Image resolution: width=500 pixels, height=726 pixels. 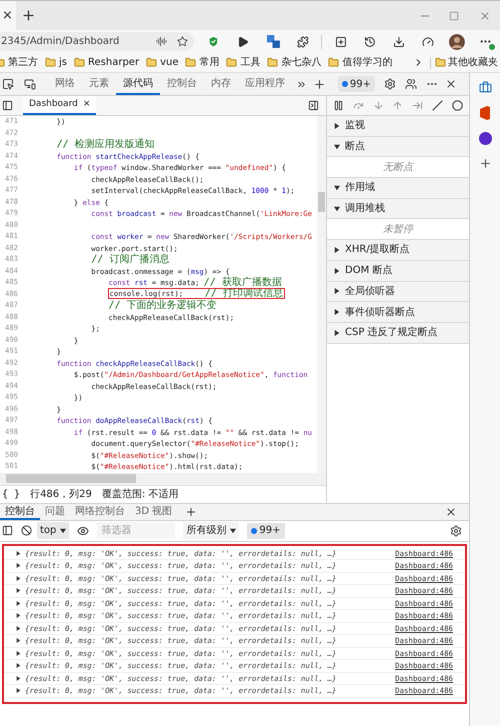 What do you see at coordinates (65, 84) in the screenshot?
I see `devtools-tab: 网络` at bounding box center [65, 84].